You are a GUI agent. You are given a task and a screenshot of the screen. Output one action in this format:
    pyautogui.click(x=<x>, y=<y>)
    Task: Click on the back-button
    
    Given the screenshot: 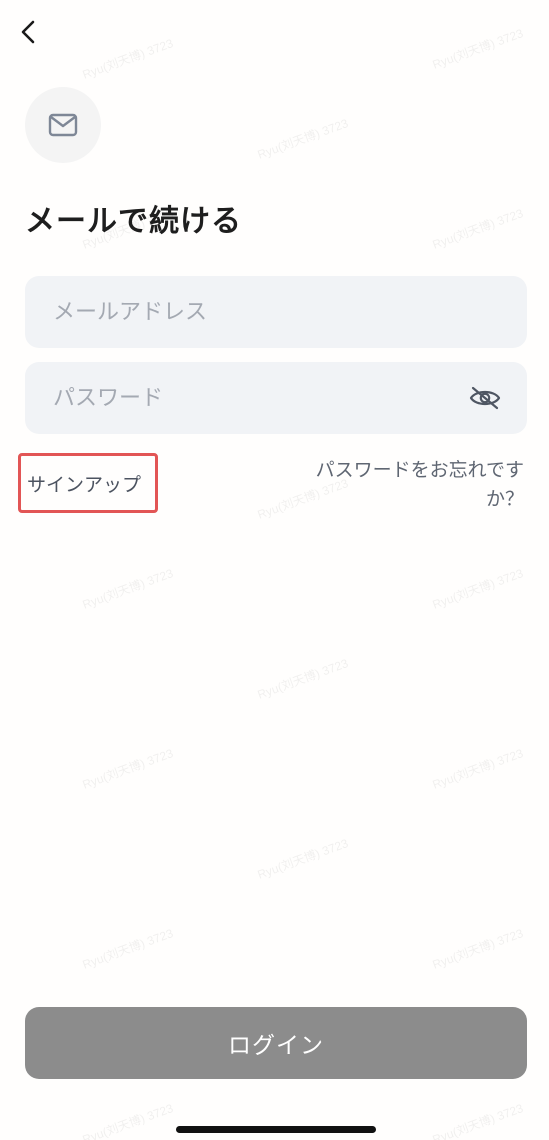 What is the action you would take?
    pyautogui.click(x=28, y=32)
    